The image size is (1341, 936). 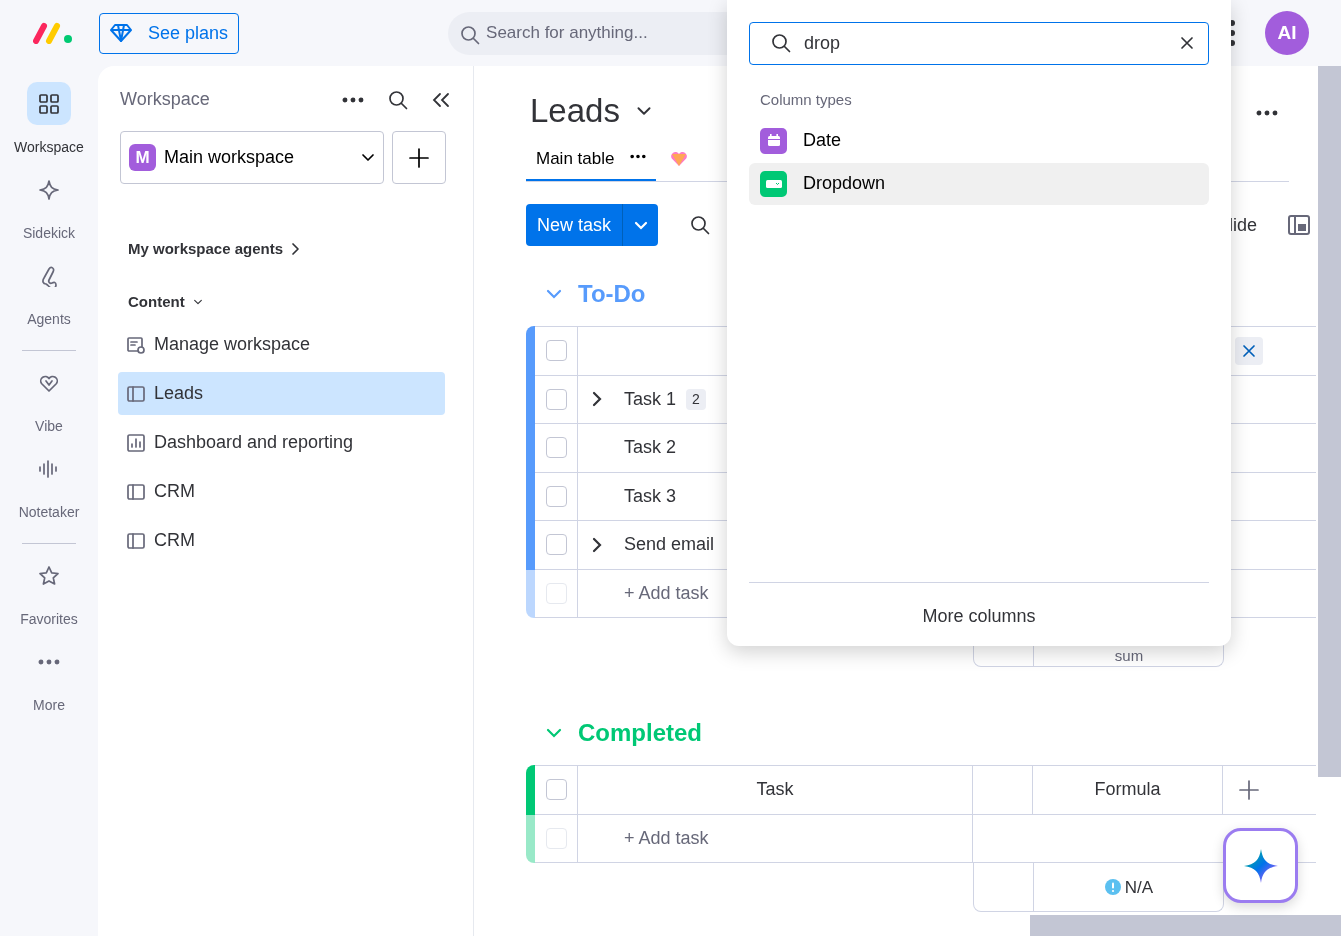 I want to click on calendar-icon, so click(x=773, y=140).